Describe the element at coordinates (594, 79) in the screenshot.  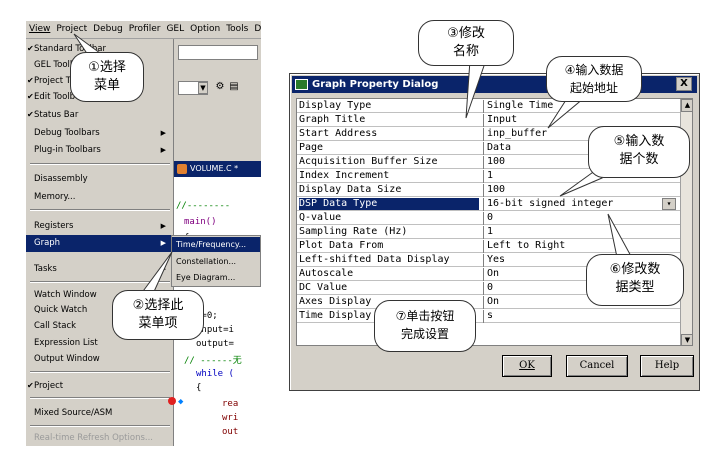
I see `callout-4: ④输入数据 起始地址` at that location.